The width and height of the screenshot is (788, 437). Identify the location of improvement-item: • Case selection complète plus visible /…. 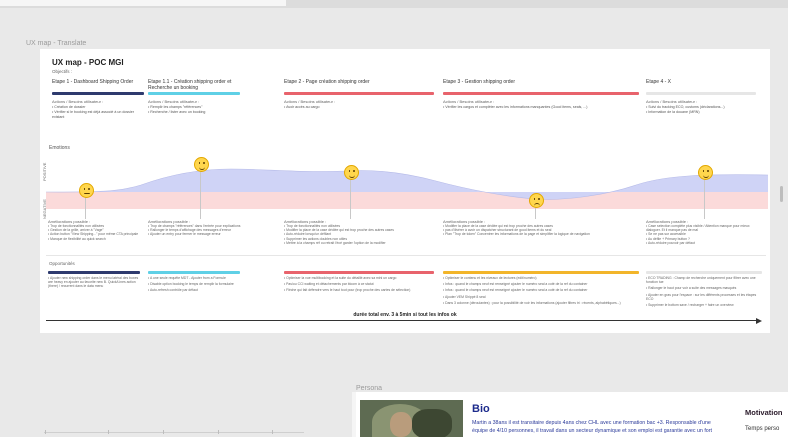
(698, 228).